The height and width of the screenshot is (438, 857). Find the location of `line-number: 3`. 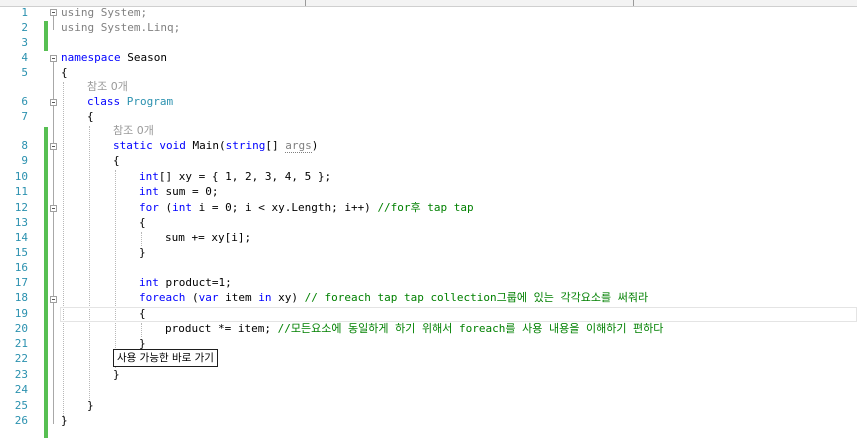

line-number: 3 is located at coordinates (24, 42).